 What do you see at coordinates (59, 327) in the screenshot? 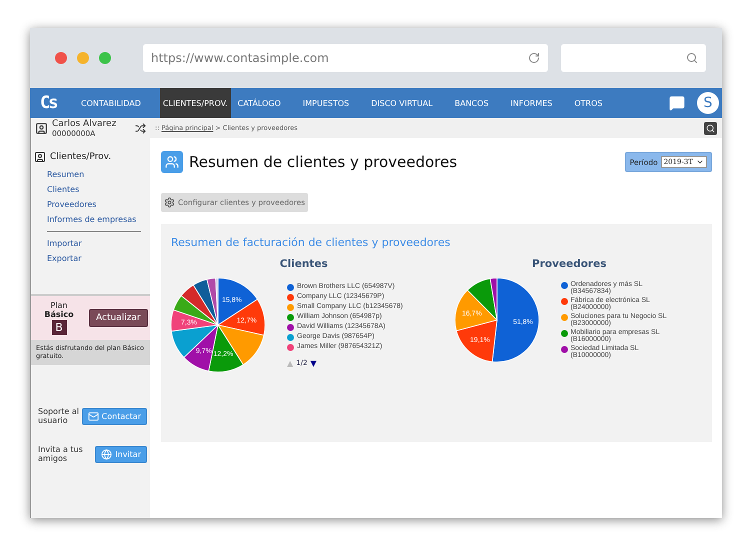
I see `plan-badge: B` at bounding box center [59, 327].